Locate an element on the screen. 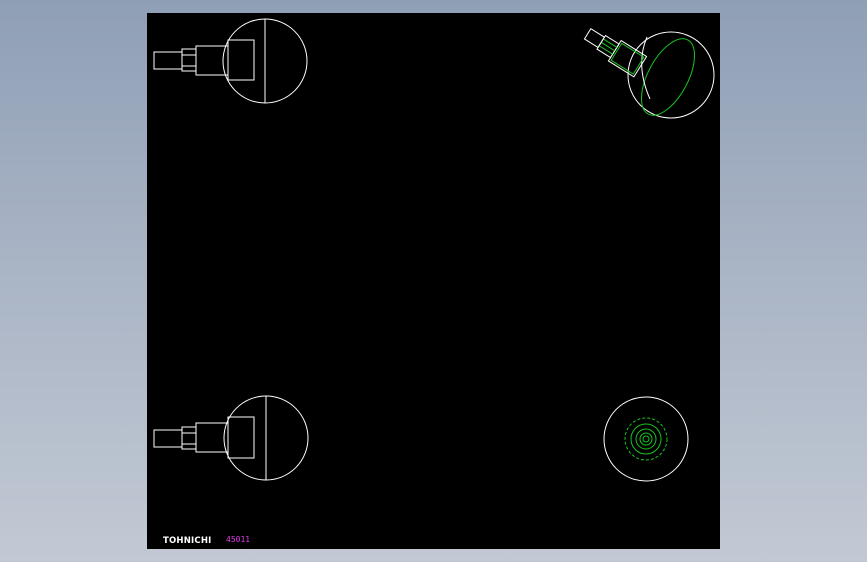 This screenshot has height=562, width=867. hidden-circle is located at coordinates (646, 439).